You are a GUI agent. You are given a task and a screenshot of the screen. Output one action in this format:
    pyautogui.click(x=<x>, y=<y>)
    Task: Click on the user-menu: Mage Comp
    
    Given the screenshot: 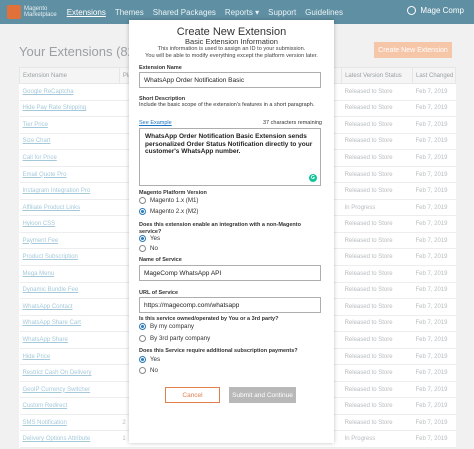 What is the action you would take?
    pyautogui.click(x=435, y=10)
    